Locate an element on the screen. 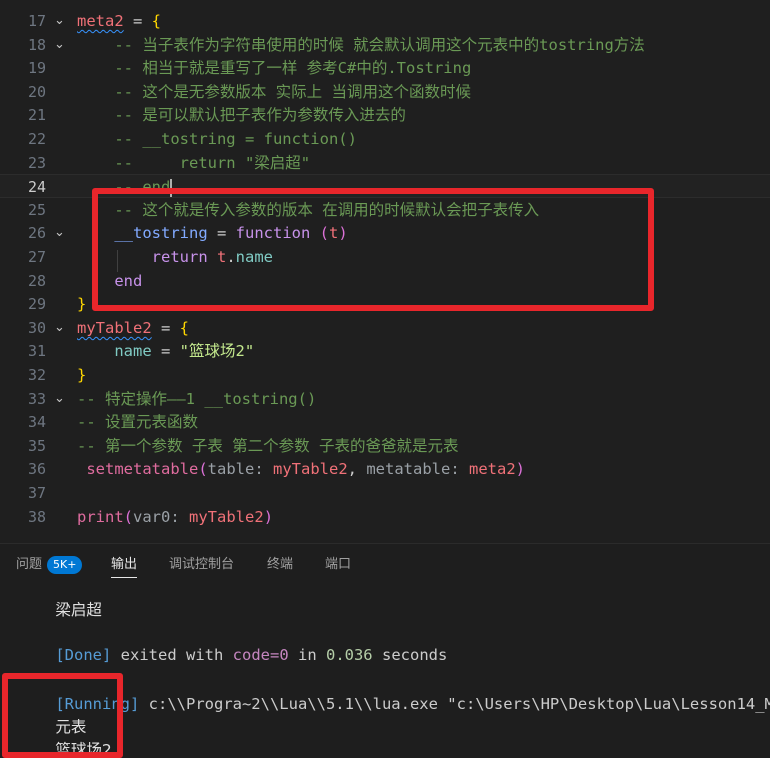 The width and height of the screenshot is (770, 758). line-number: 33 is located at coordinates (36, 399).